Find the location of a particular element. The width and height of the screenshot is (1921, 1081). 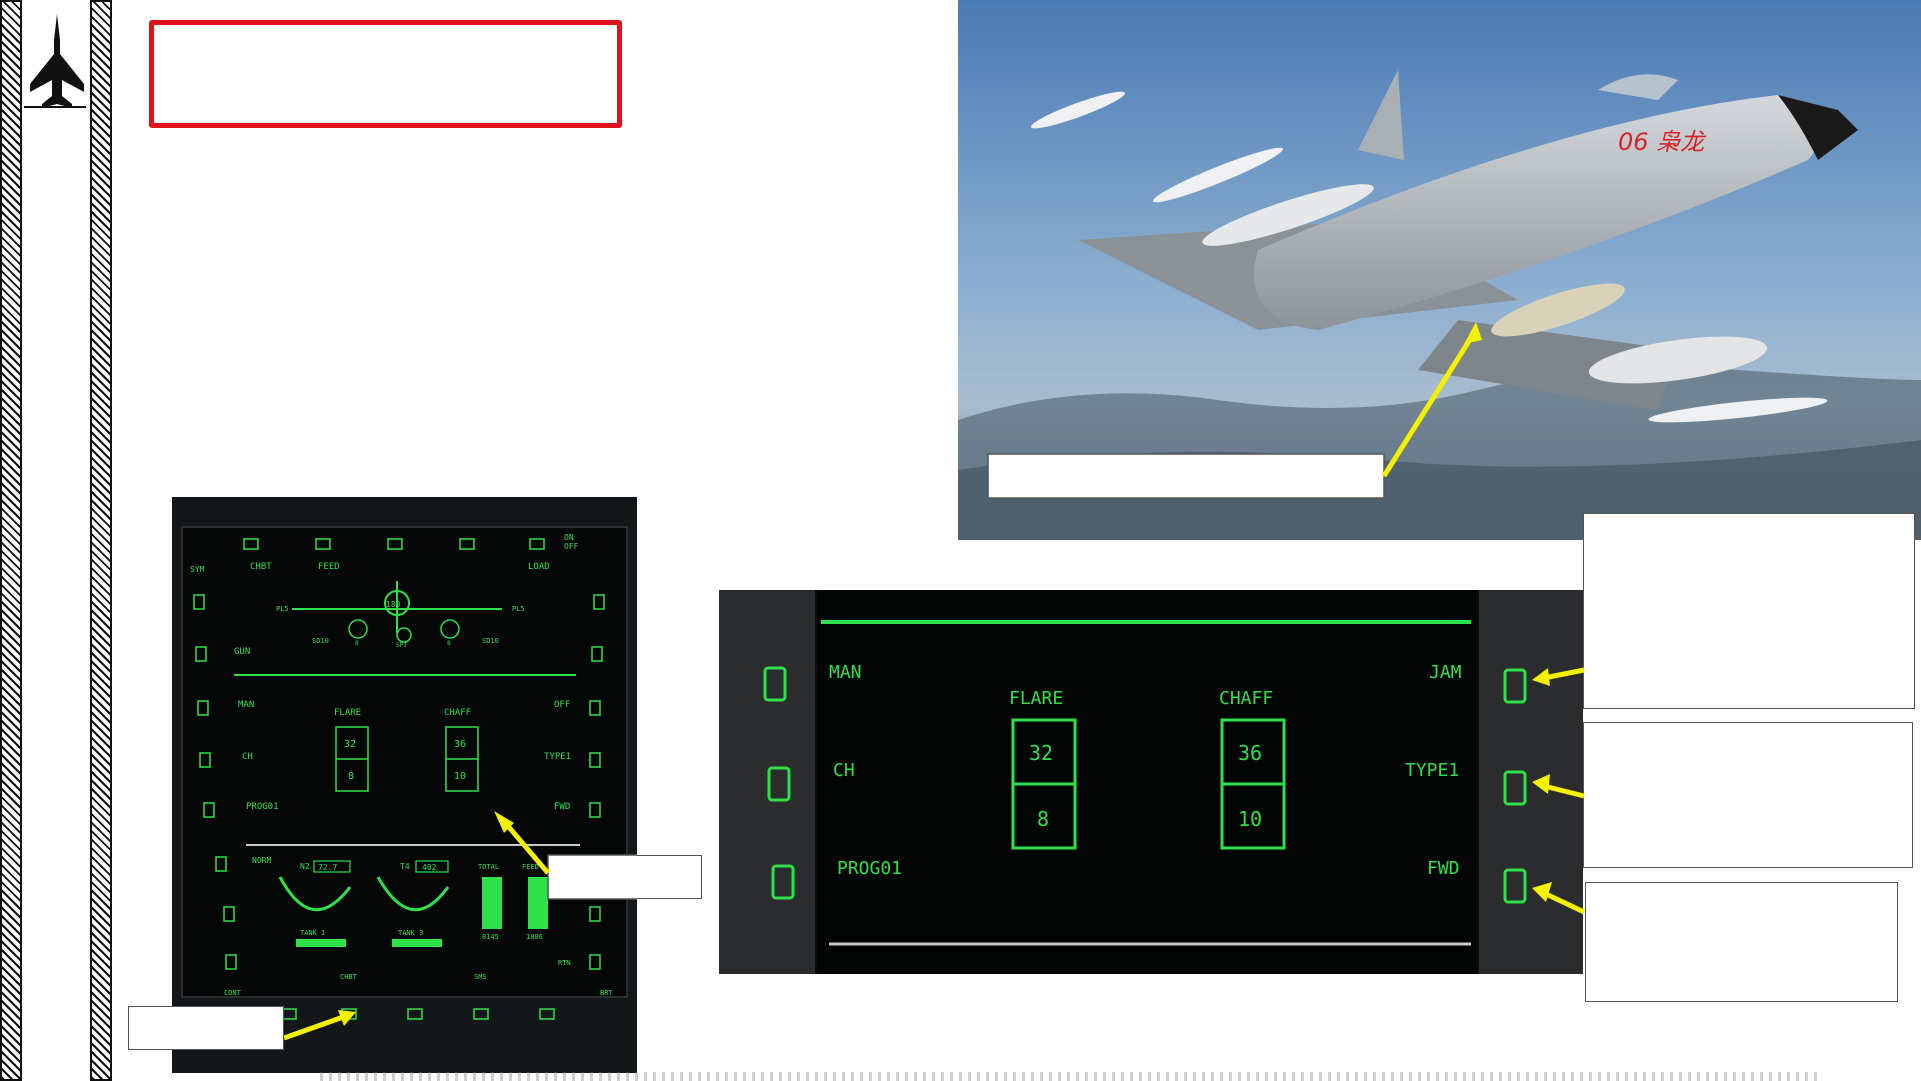

total-label: TOTAL is located at coordinates (488, 867).